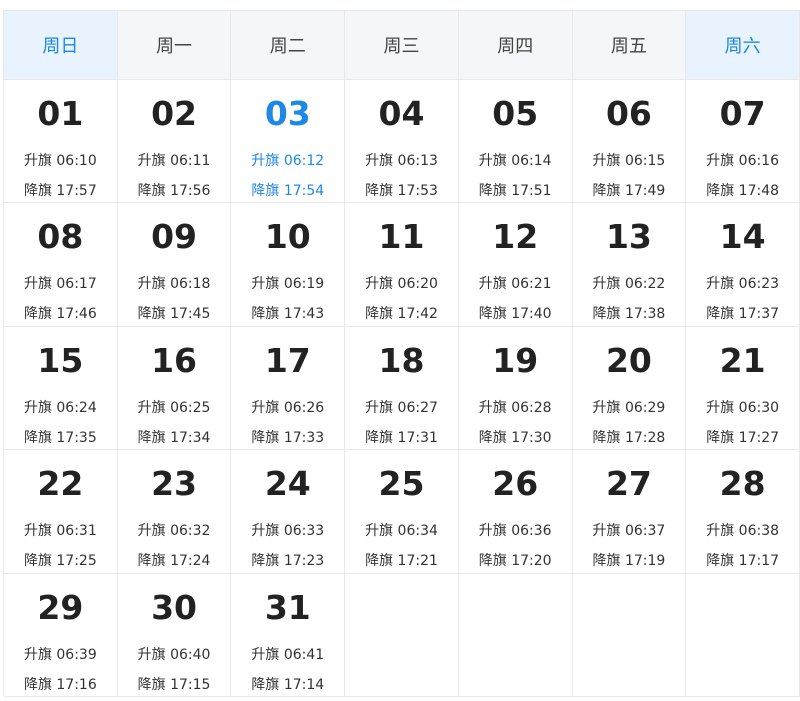  I want to click on flag-raise-time: 升旗 06:18, so click(174, 284).